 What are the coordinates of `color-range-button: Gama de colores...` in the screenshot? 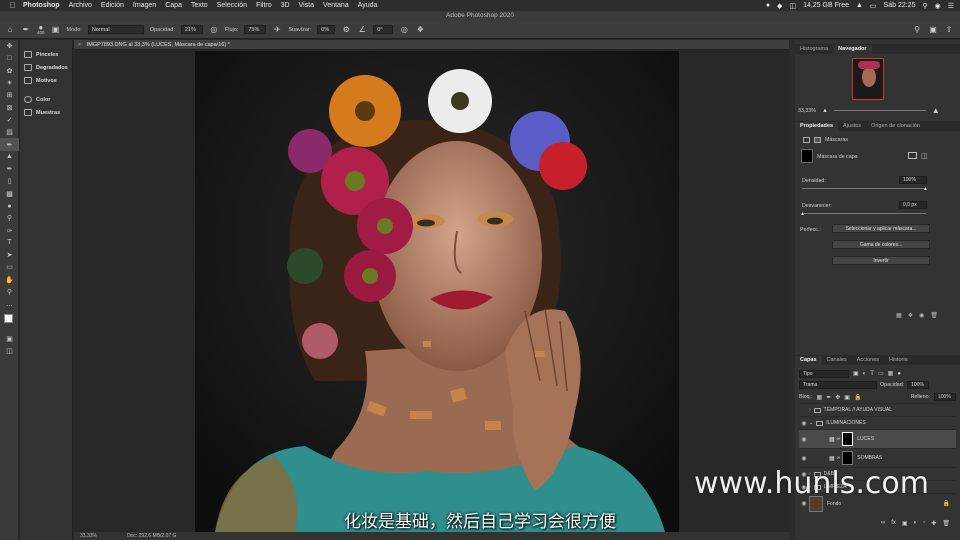 It's located at (881, 244).